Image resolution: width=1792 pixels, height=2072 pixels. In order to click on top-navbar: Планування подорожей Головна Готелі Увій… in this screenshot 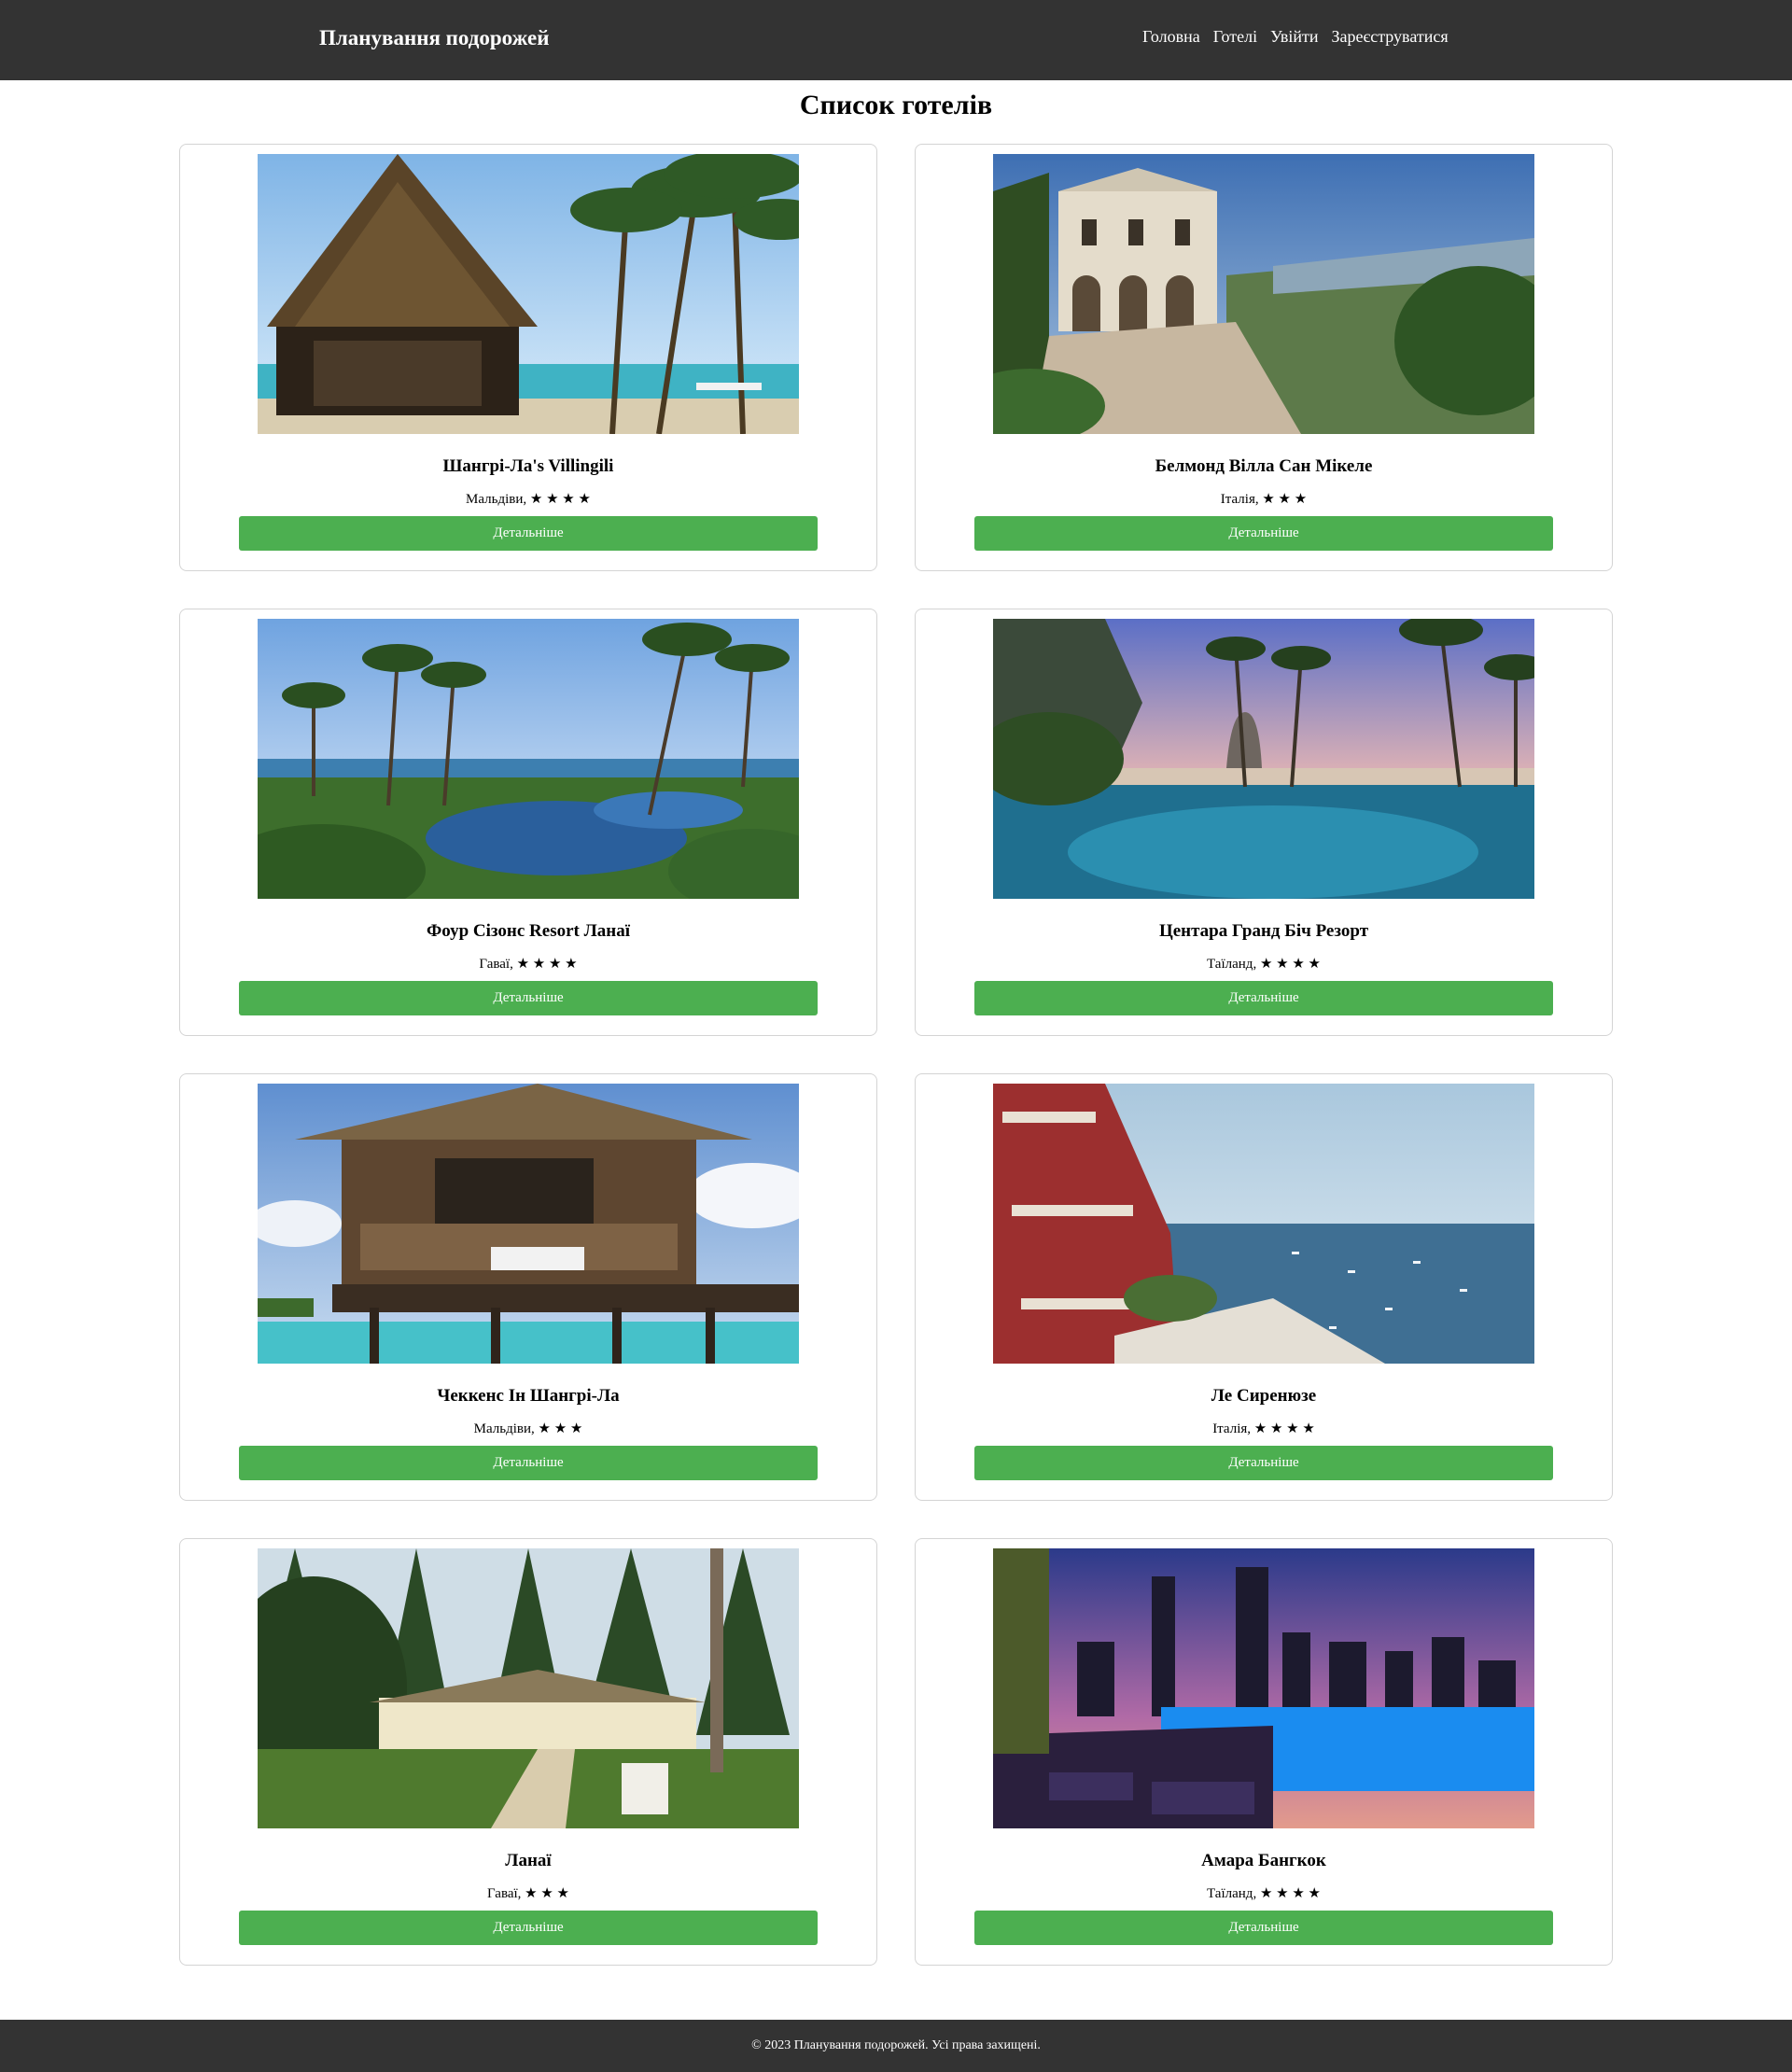, I will do `click(896, 40)`.